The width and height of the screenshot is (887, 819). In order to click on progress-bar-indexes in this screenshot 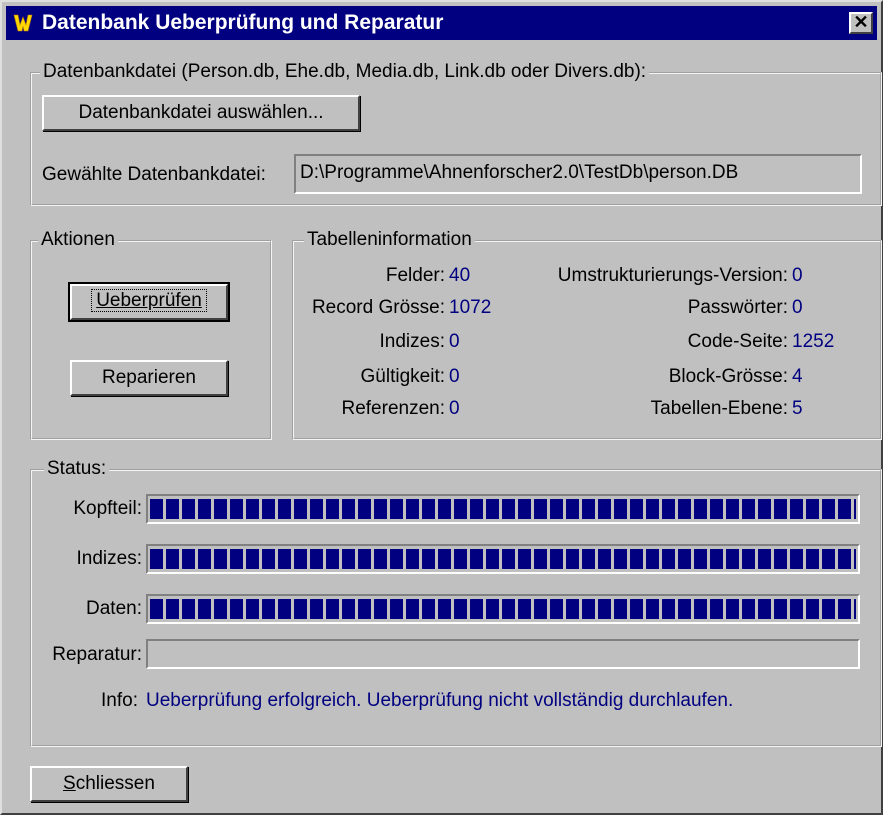, I will do `click(503, 559)`.